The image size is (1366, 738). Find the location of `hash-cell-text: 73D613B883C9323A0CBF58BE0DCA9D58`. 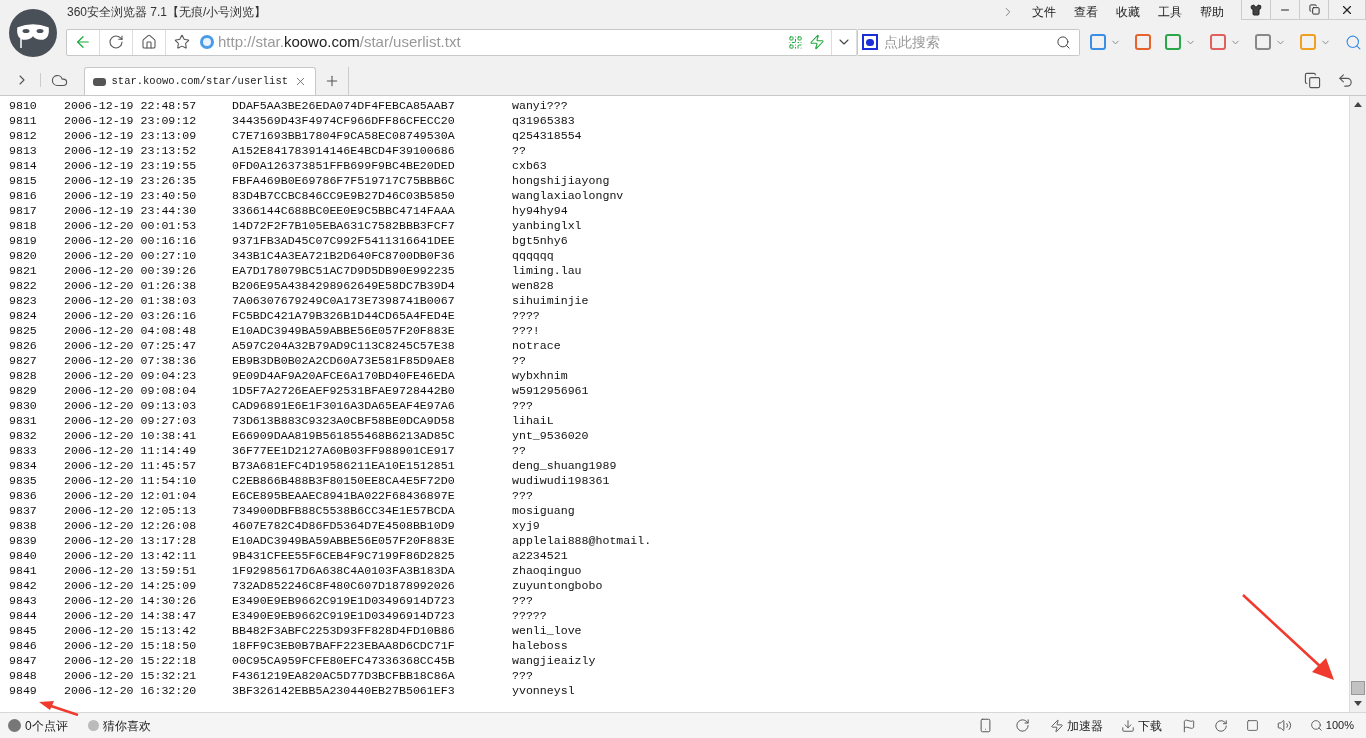

hash-cell-text: 73D613B883C9323A0CBF58BE0DCA9D58 is located at coordinates (344, 420).